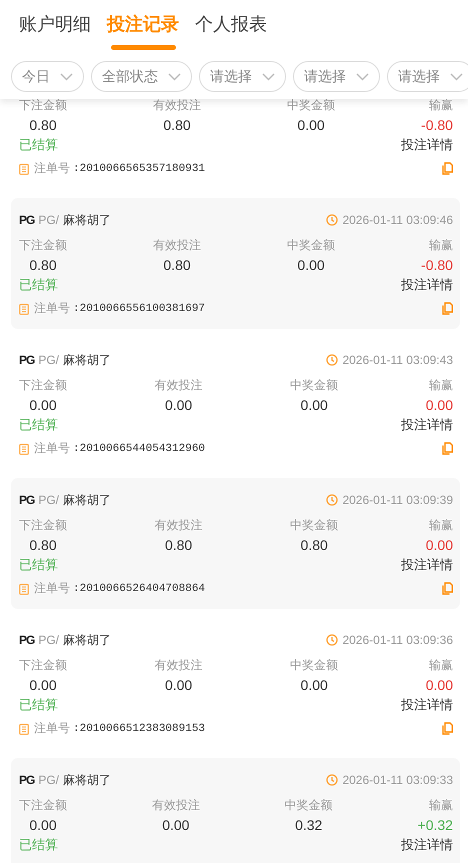 The width and height of the screenshot is (468, 863). I want to click on tab: 账户明细, so click(55, 33).